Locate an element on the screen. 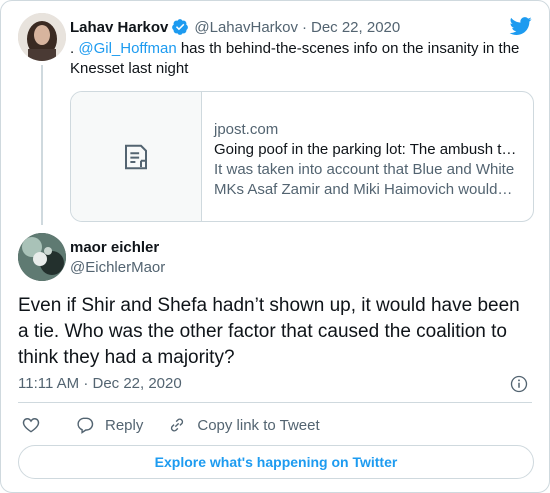 The image size is (550, 493). parent-avatar is located at coordinates (42, 37).